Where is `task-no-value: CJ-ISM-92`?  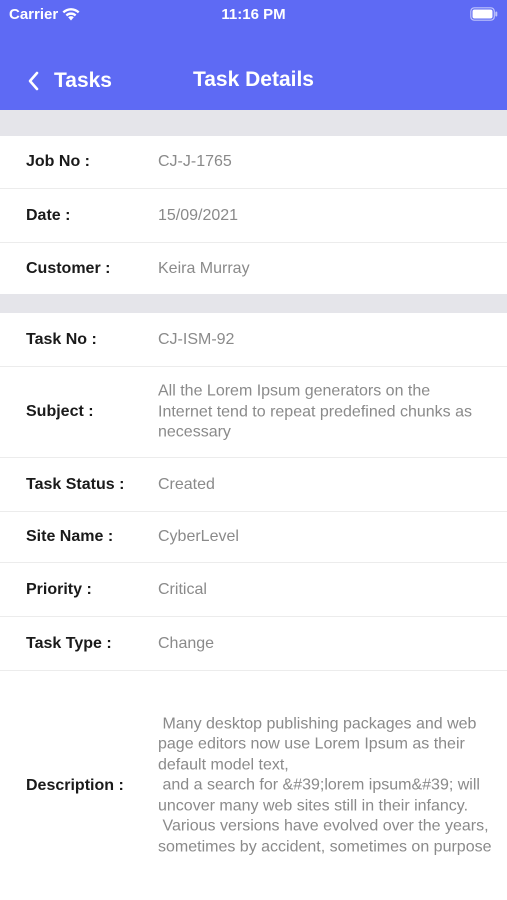 task-no-value: CJ-ISM-92 is located at coordinates (196, 339).